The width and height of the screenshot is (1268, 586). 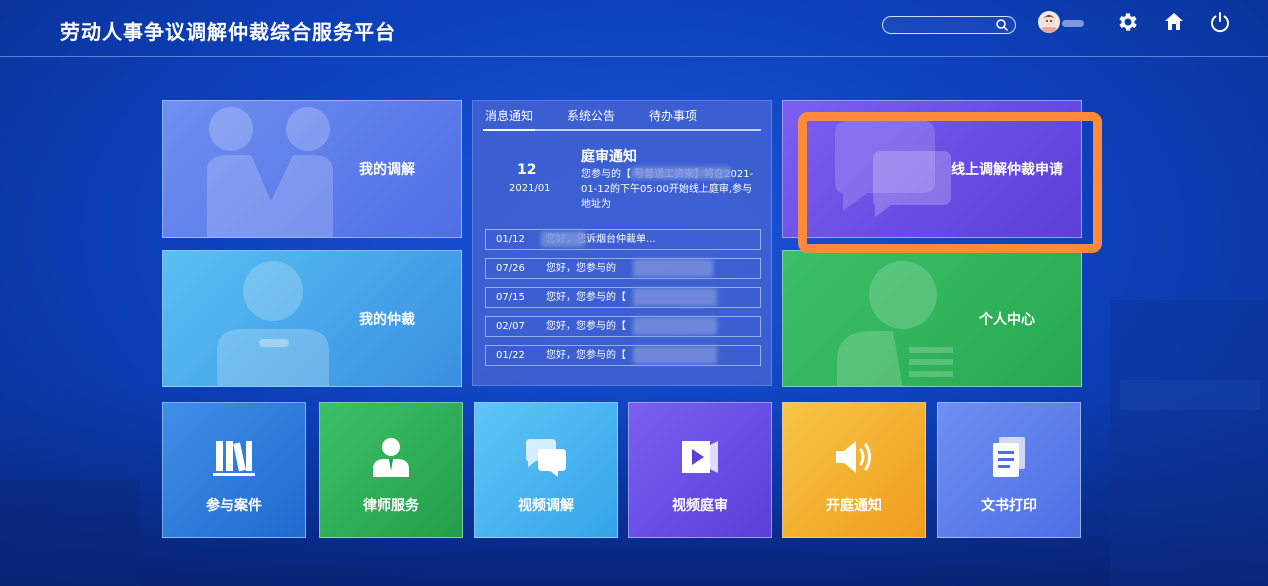 I want to click on my-arbitration-tile: 我的仲裁, so click(x=312, y=318).